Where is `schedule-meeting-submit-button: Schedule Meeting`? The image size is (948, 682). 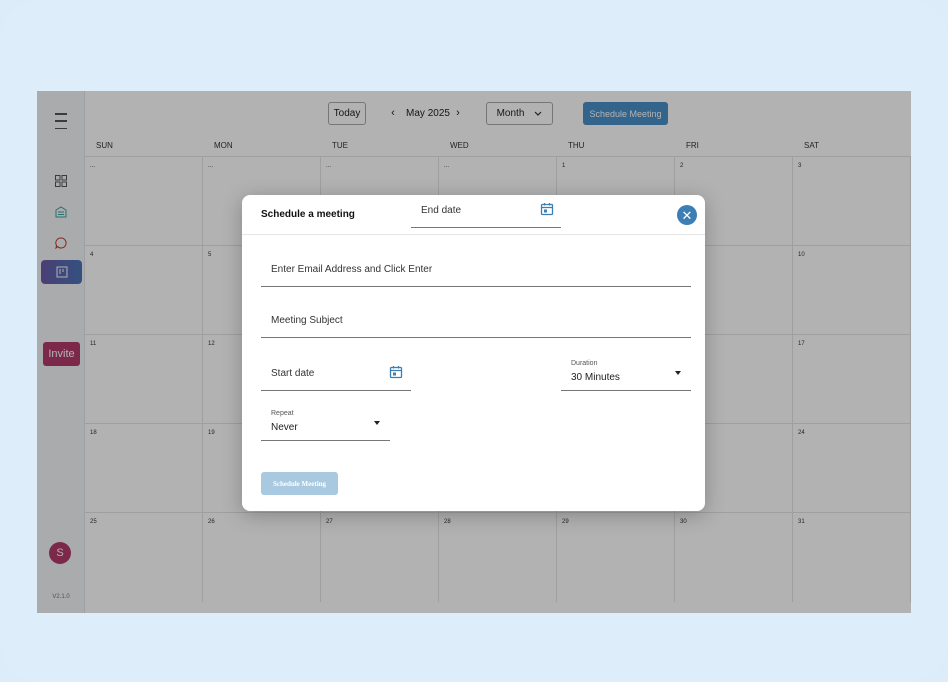
schedule-meeting-submit-button: Schedule Meeting is located at coordinates (299, 483).